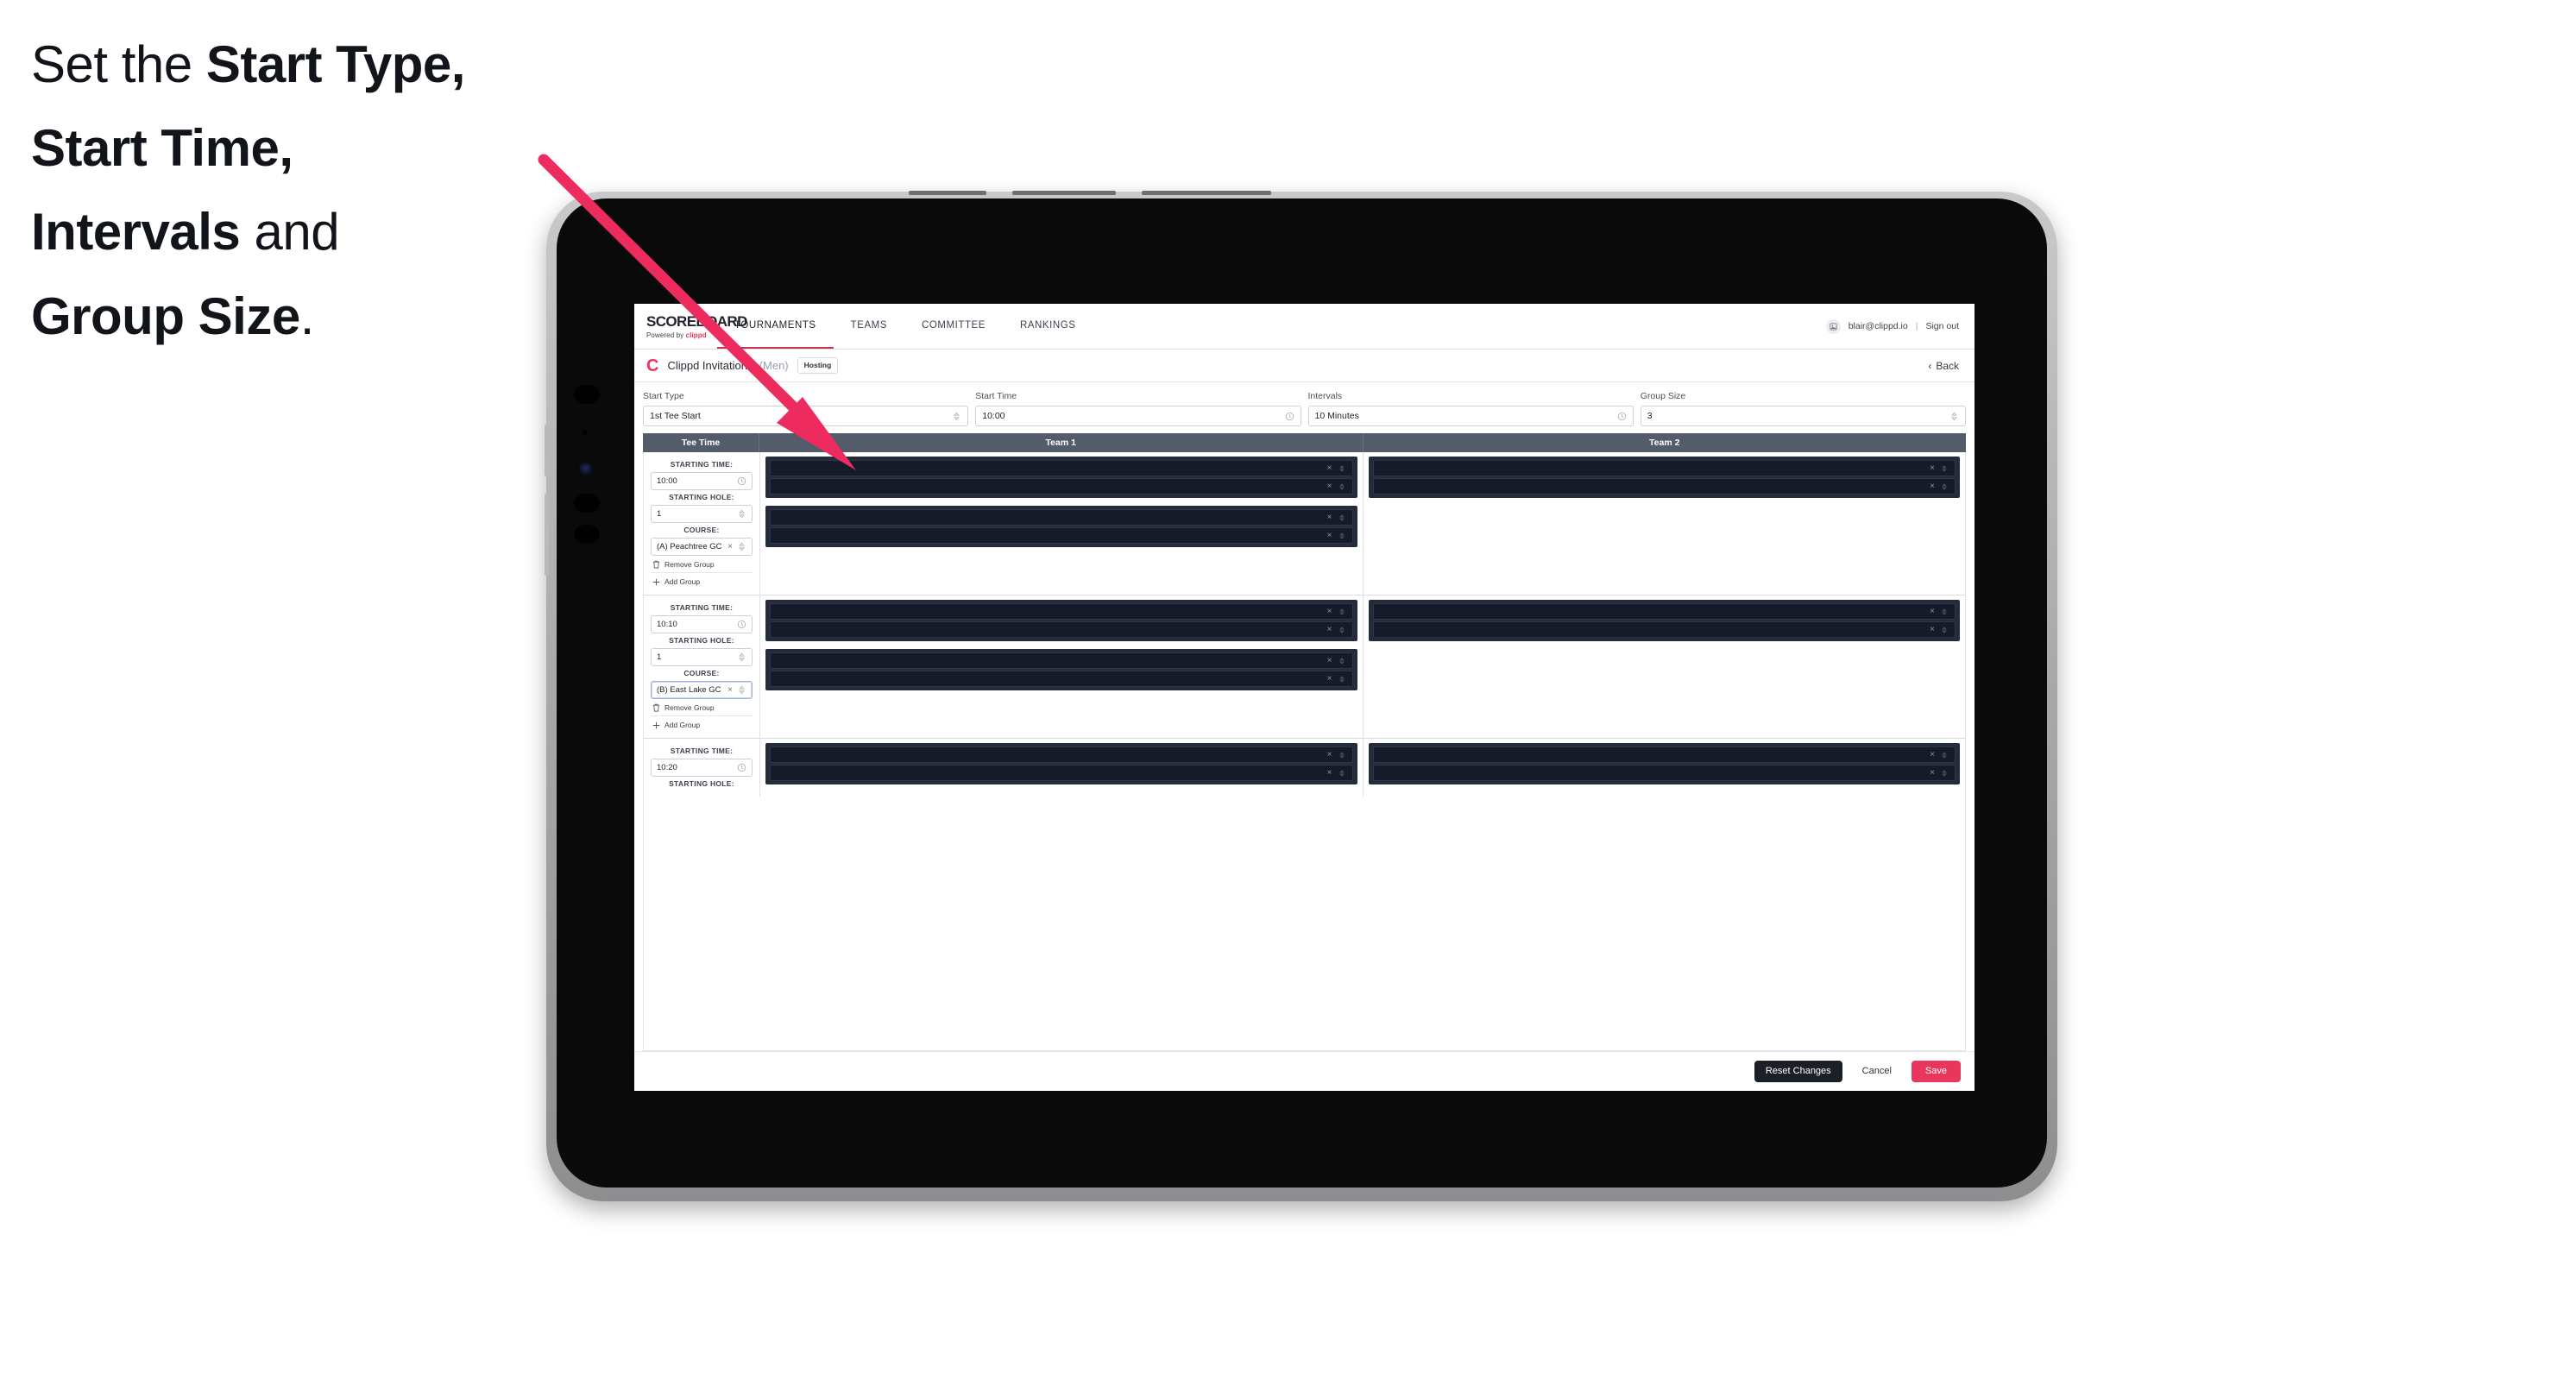  Describe the element at coordinates (728, 366) in the screenshot. I see `page-title: Clippd Invitational (Men)` at that location.